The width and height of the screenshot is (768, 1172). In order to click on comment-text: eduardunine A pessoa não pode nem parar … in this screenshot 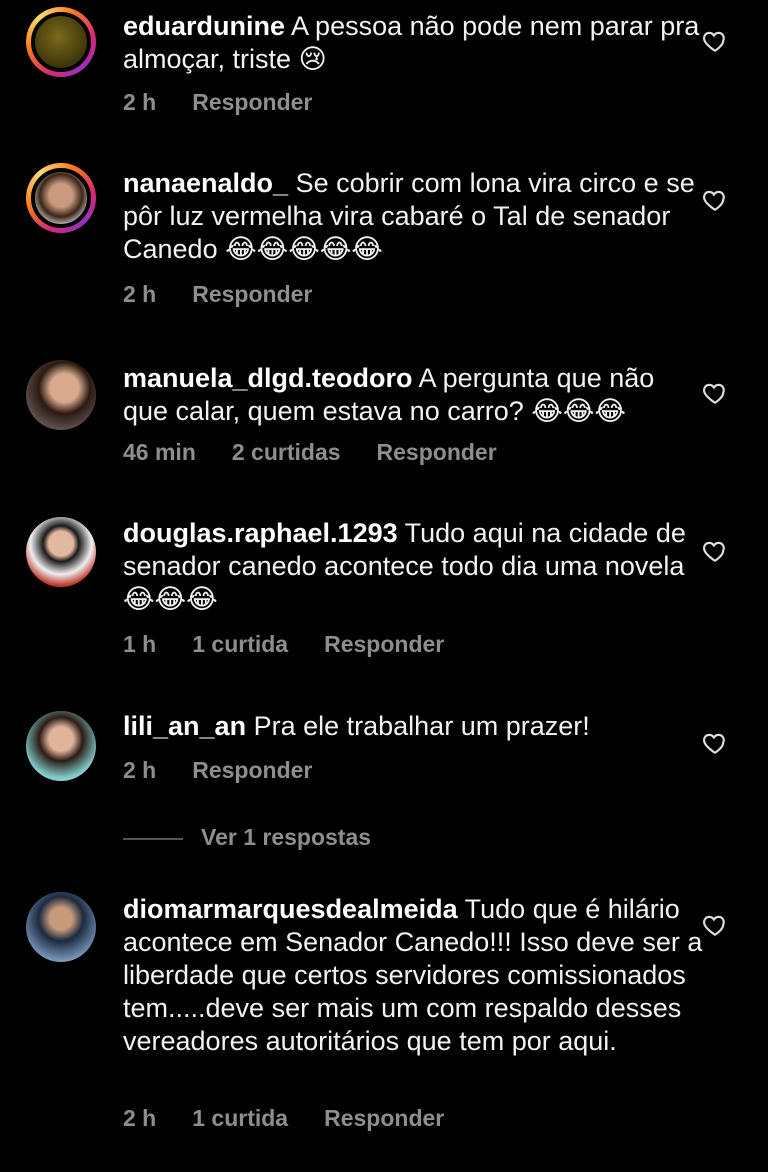, I will do `click(413, 43)`.